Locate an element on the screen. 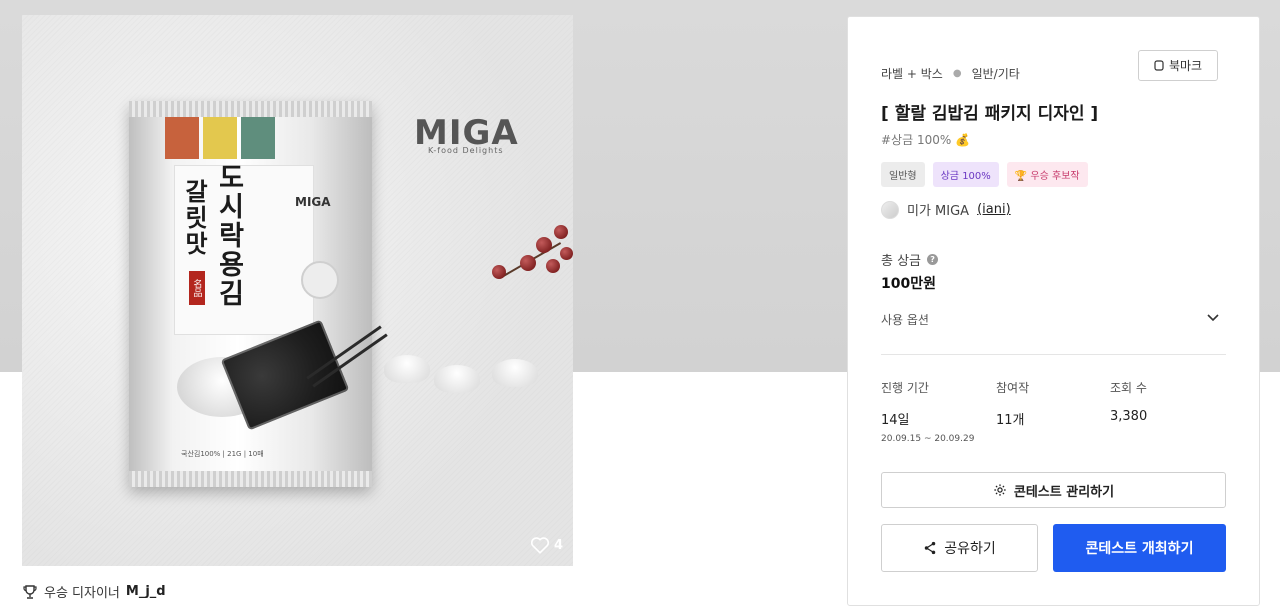  divider is located at coordinates (1053, 354).